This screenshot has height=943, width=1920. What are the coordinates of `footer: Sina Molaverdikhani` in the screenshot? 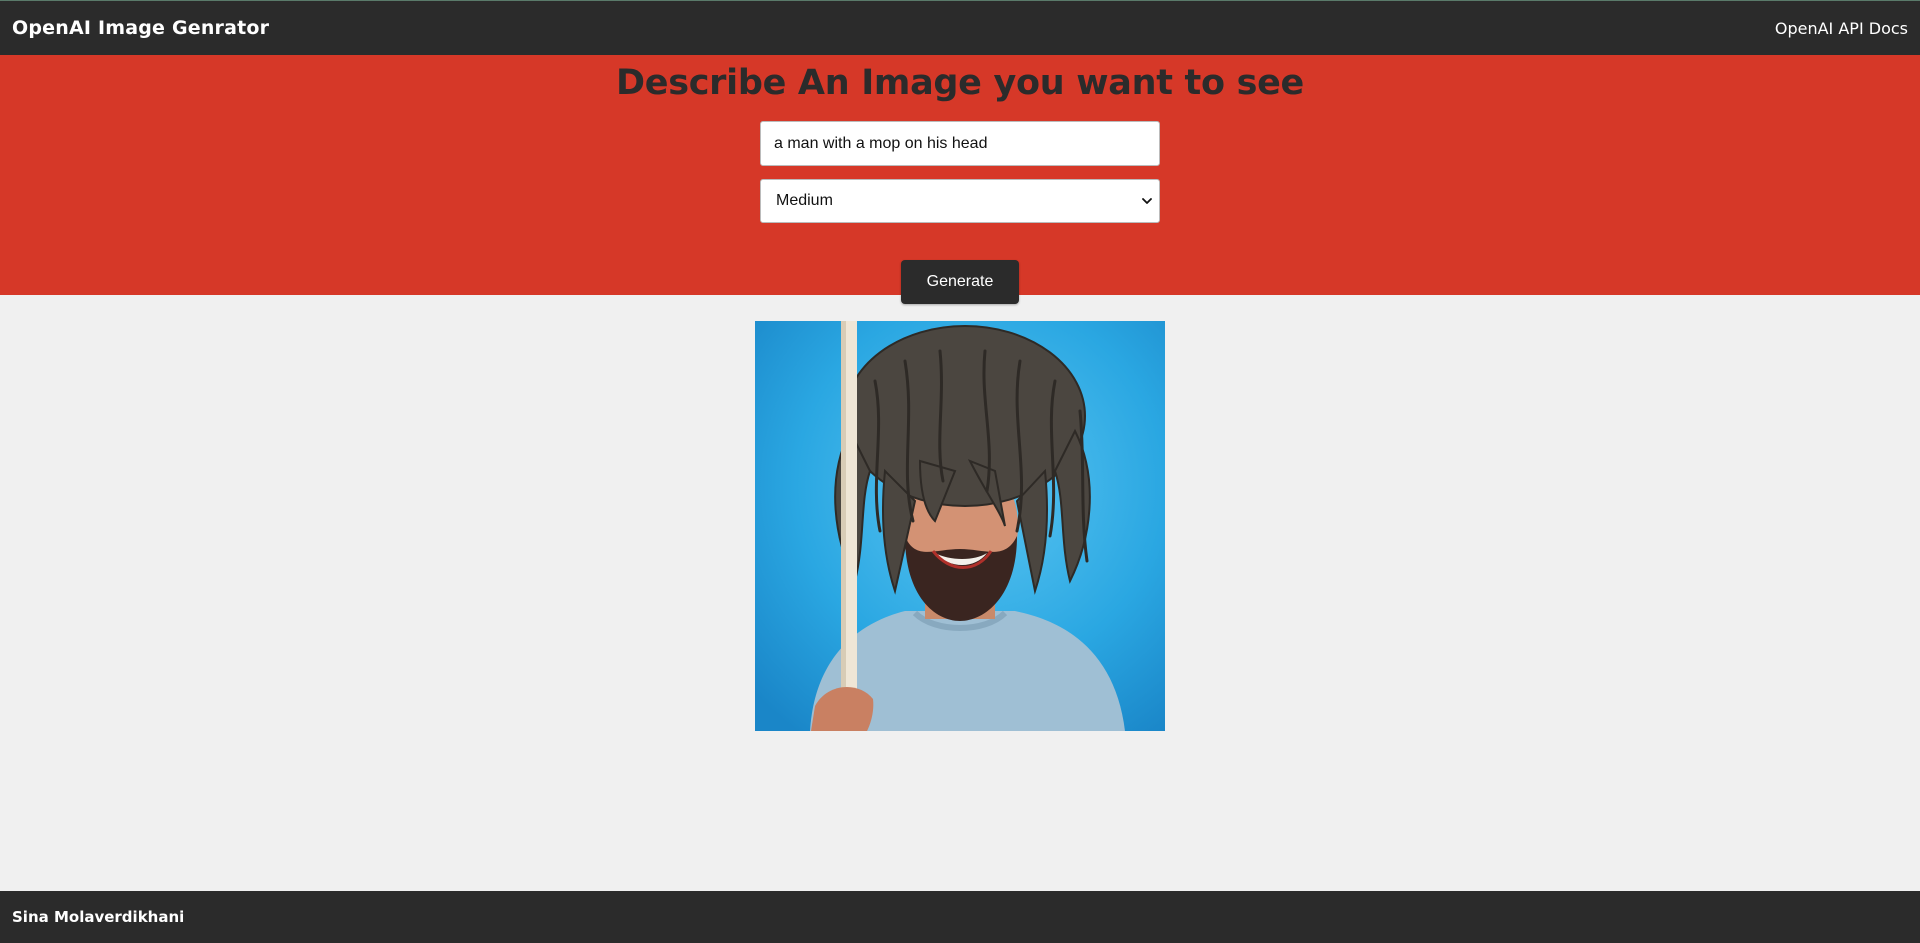 It's located at (960, 917).